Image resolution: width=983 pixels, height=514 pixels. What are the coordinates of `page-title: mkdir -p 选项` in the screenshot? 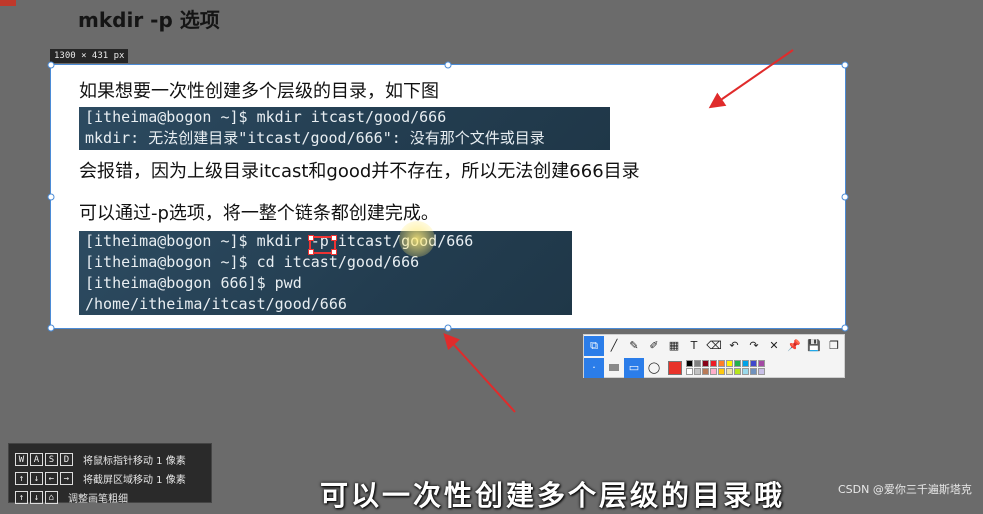 It's located at (149, 20).